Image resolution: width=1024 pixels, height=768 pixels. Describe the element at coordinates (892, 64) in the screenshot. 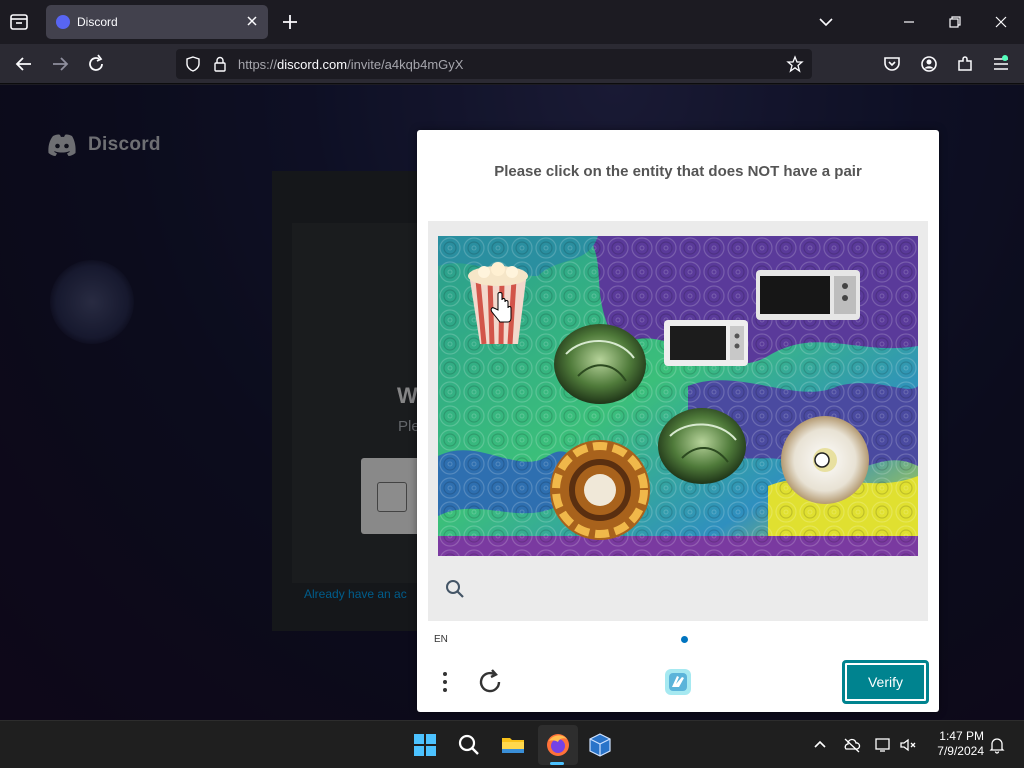

I see `pocket-icon` at that location.